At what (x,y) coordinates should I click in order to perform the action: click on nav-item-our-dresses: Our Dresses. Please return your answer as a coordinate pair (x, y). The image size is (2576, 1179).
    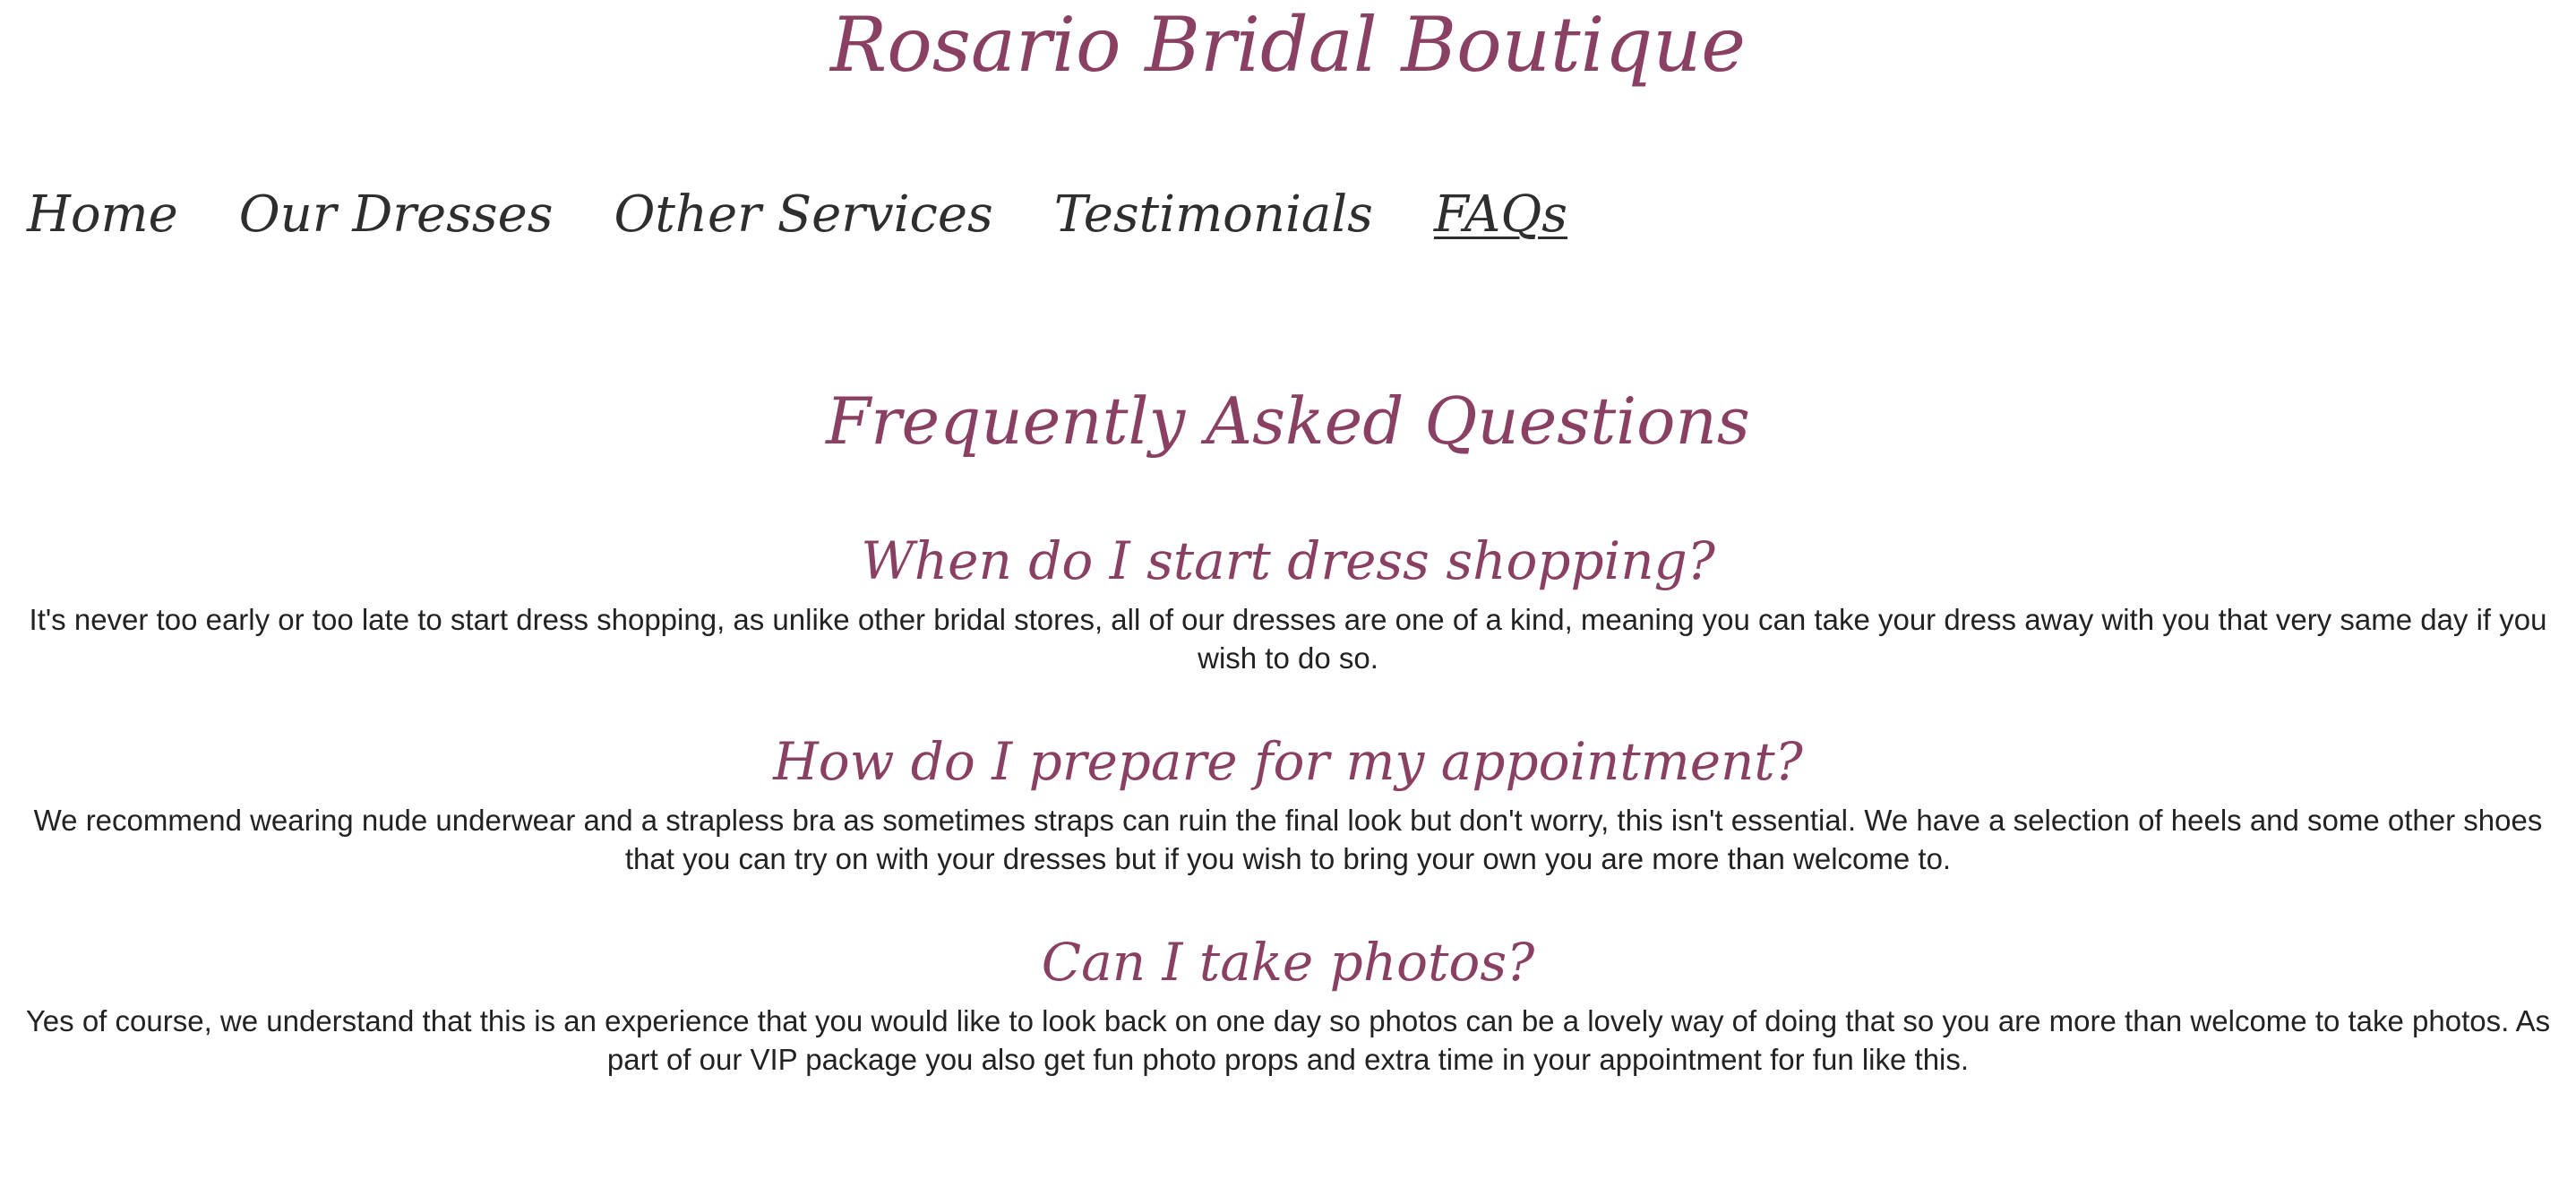
    Looking at the image, I should click on (396, 215).